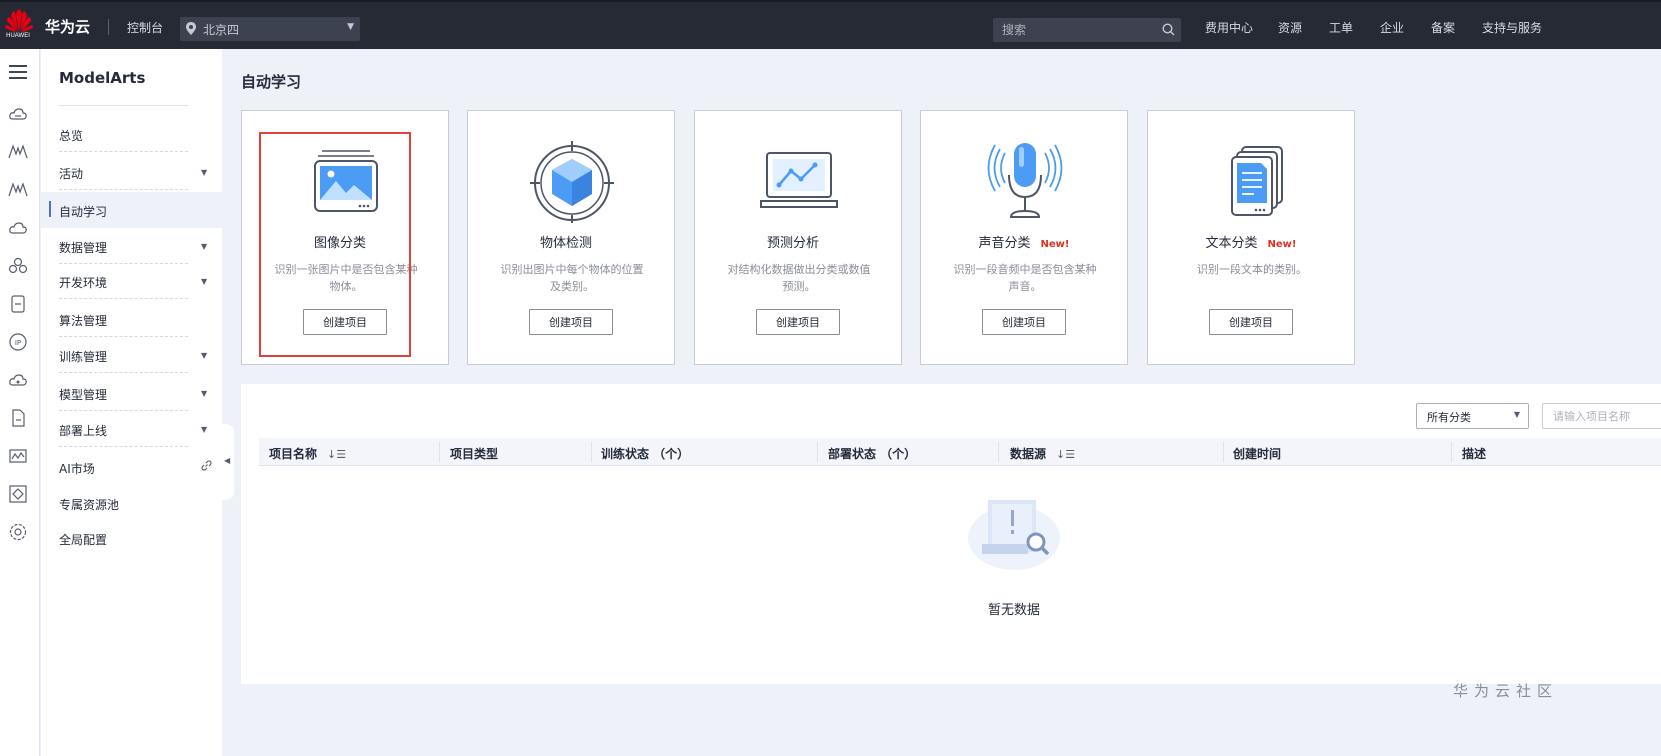  Describe the element at coordinates (1024, 243) in the screenshot. I see `card-title: 声音分类 New!` at that location.